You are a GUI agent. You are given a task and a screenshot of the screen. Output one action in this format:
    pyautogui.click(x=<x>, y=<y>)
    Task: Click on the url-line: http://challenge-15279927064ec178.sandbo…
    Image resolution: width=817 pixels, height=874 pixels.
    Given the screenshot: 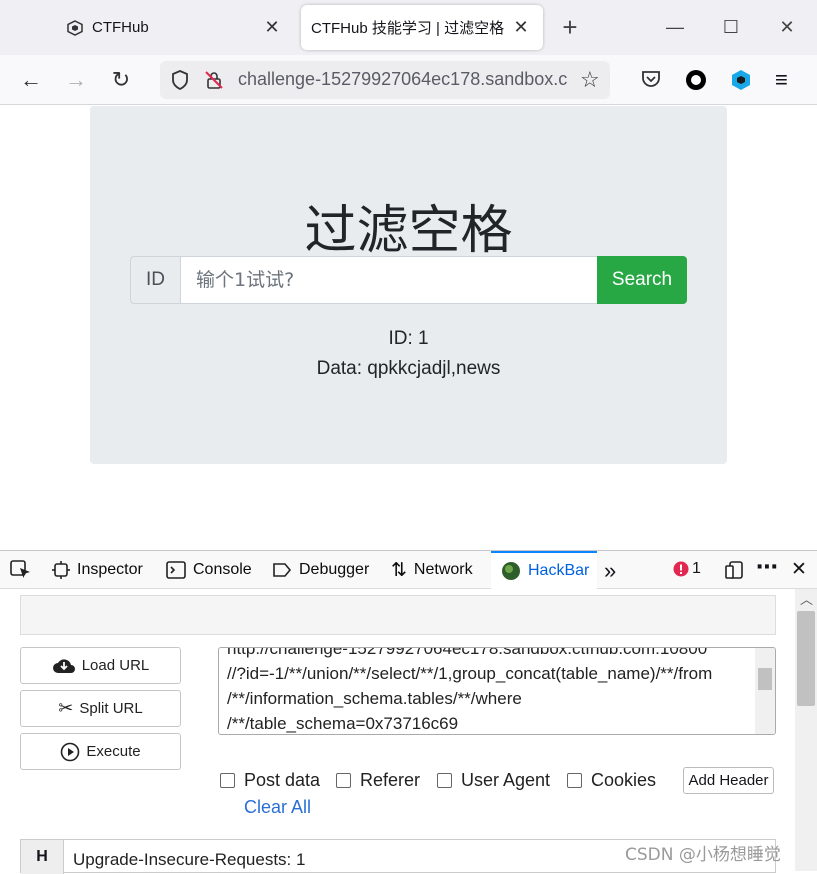 What is the action you would take?
    pyautogui.click(x=467, y=652)
    